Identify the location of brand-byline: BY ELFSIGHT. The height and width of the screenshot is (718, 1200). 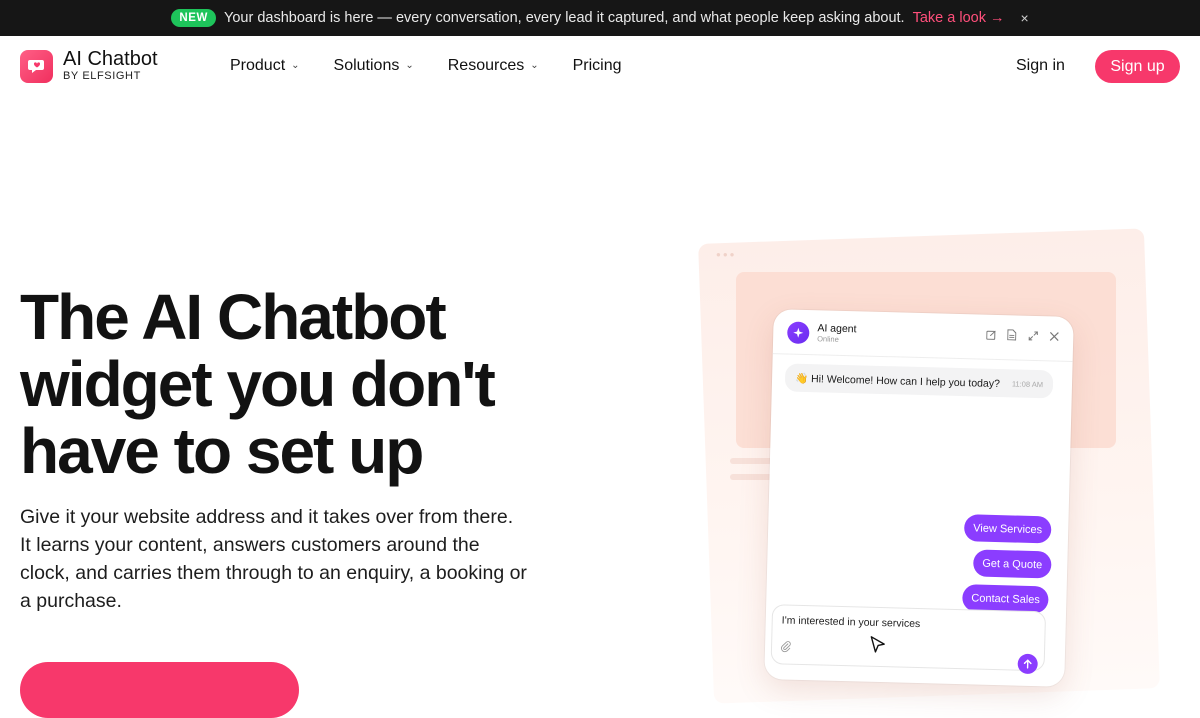
(102, 76).